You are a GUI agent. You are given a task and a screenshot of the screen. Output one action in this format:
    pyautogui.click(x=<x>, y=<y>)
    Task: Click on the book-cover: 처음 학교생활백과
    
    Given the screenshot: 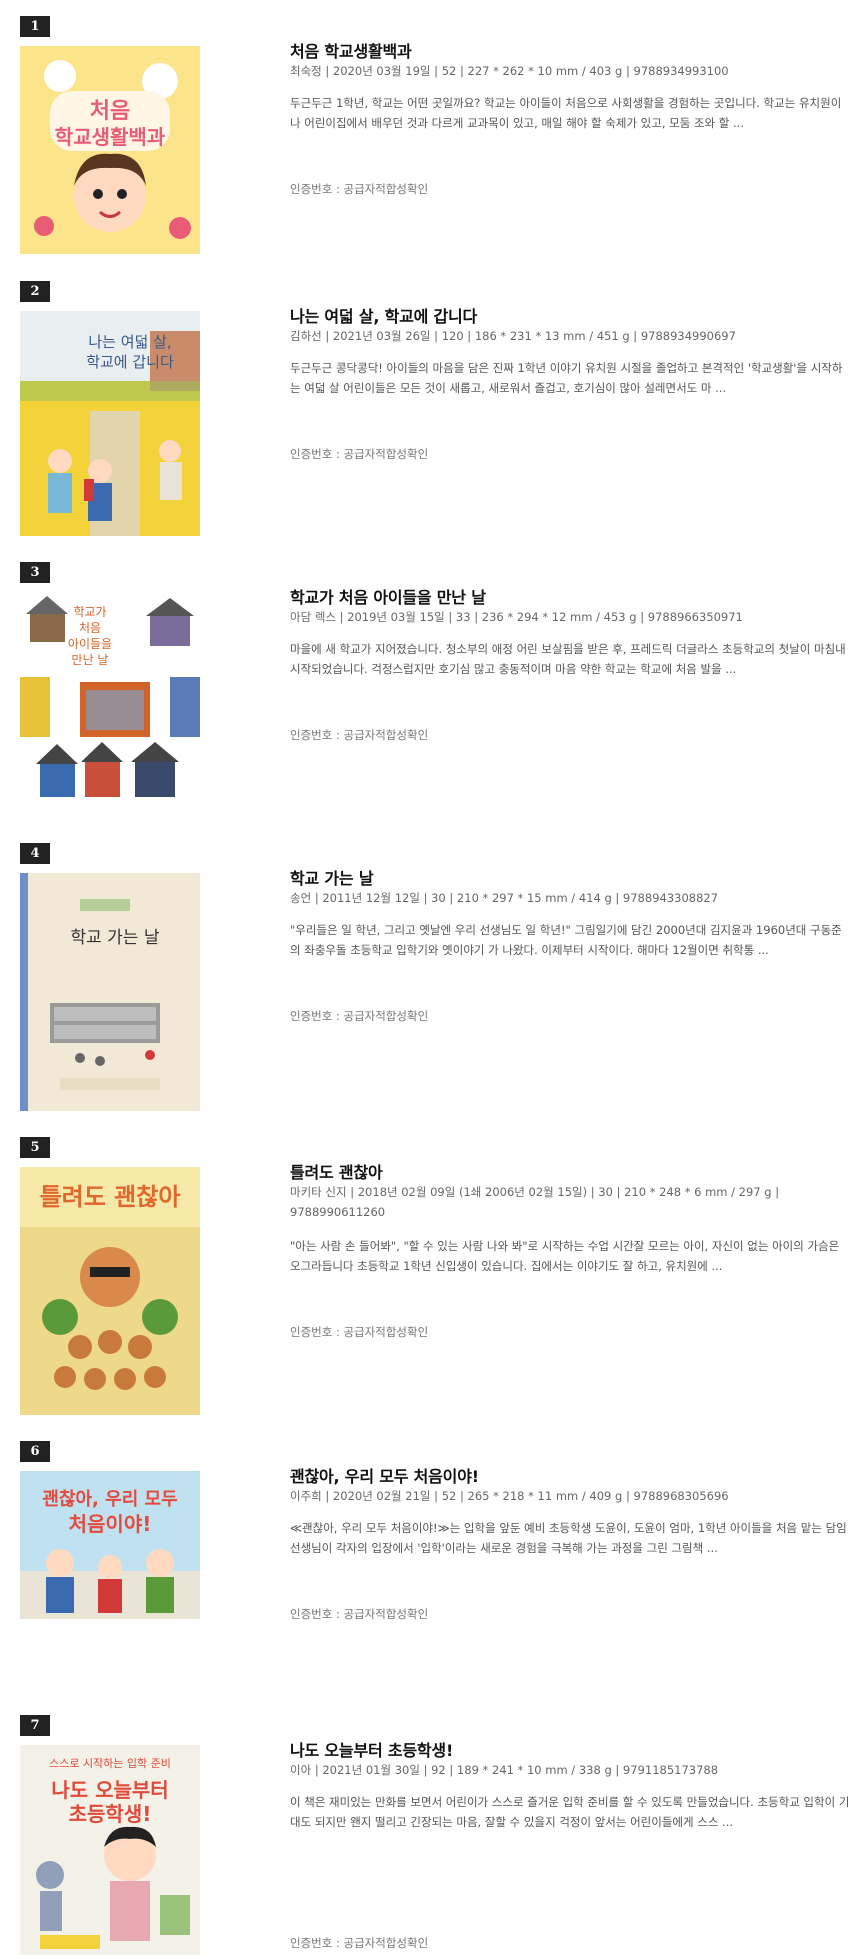 What is the action you would take?
    pyautogui.click(x=110, y=150)
    